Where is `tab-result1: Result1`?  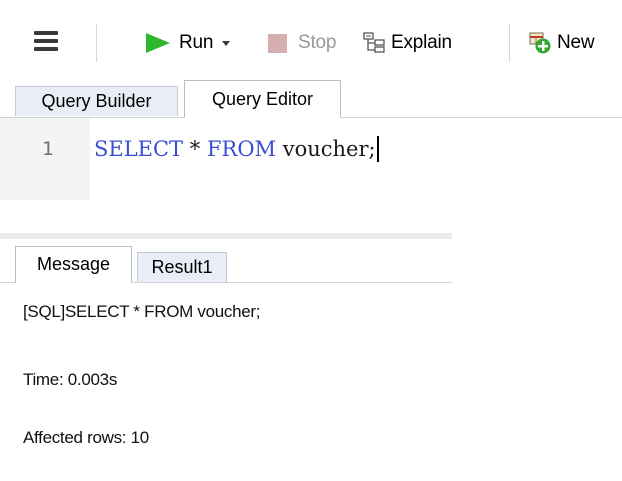
tab-result1: Result1 is located at coordinates (182, 267).